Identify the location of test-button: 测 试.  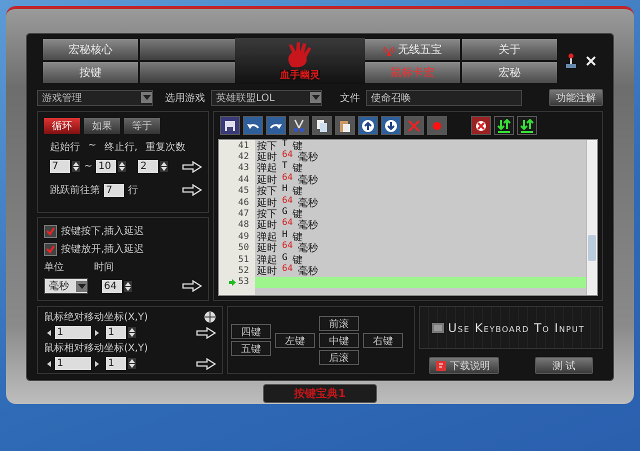
(564, 365).